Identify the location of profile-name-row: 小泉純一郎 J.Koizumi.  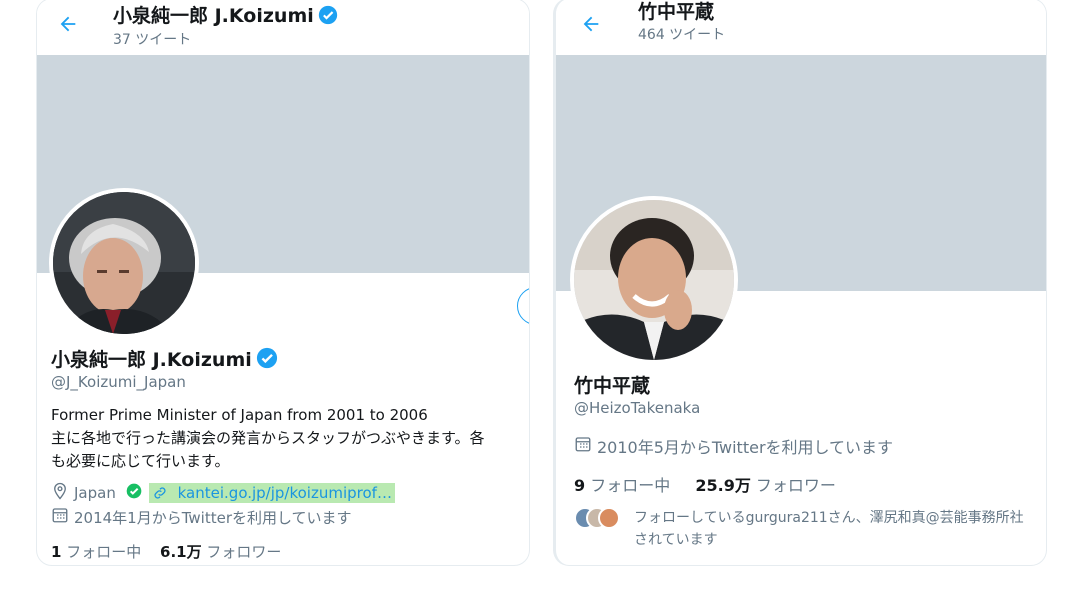
(164, 359).